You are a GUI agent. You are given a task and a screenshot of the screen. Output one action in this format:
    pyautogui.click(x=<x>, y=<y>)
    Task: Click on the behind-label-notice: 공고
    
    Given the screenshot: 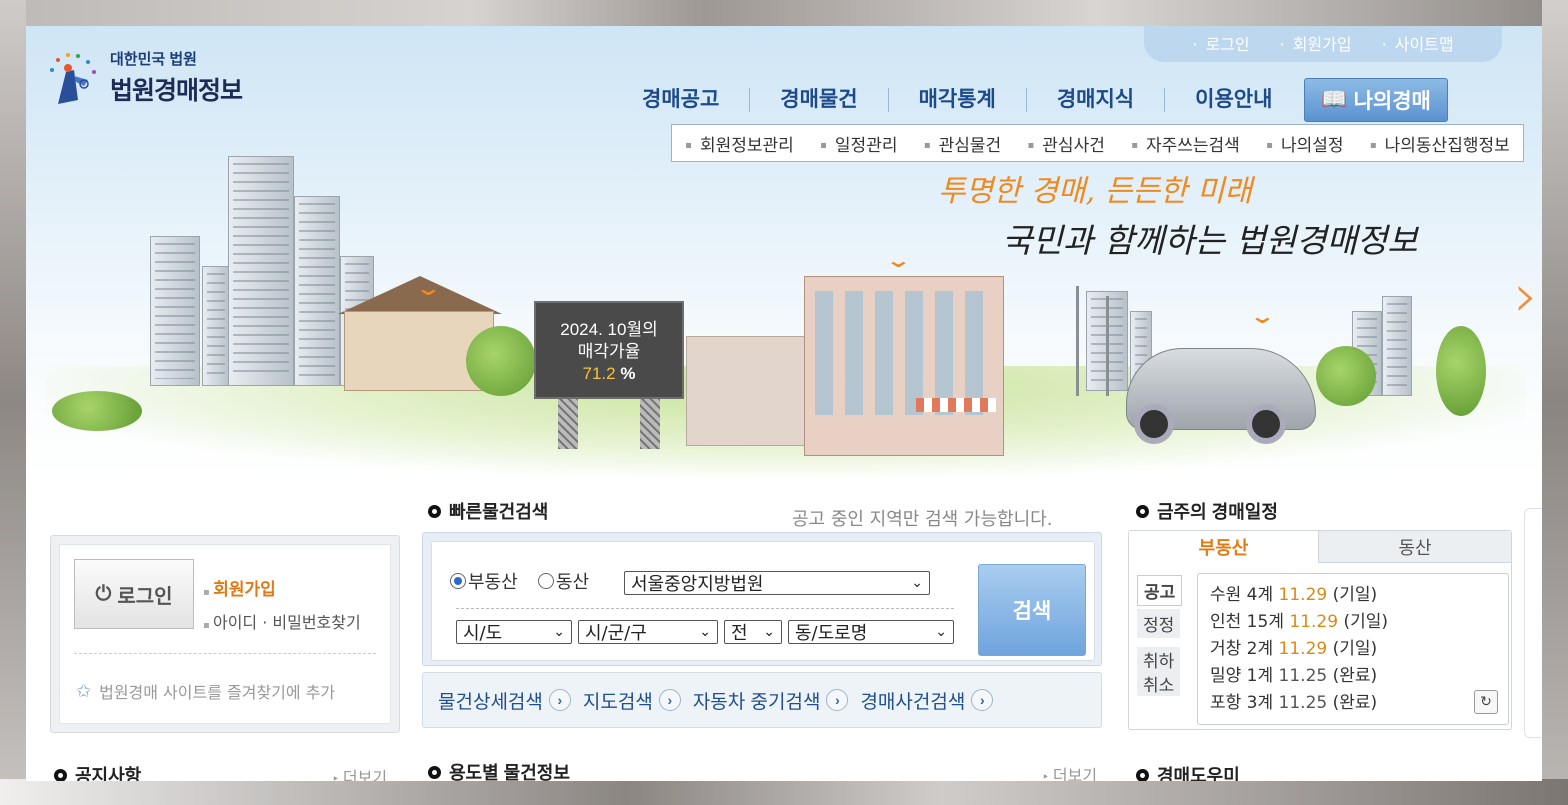 What is the action you would take?
    pyautogui.click(x=1160, y=590)
    